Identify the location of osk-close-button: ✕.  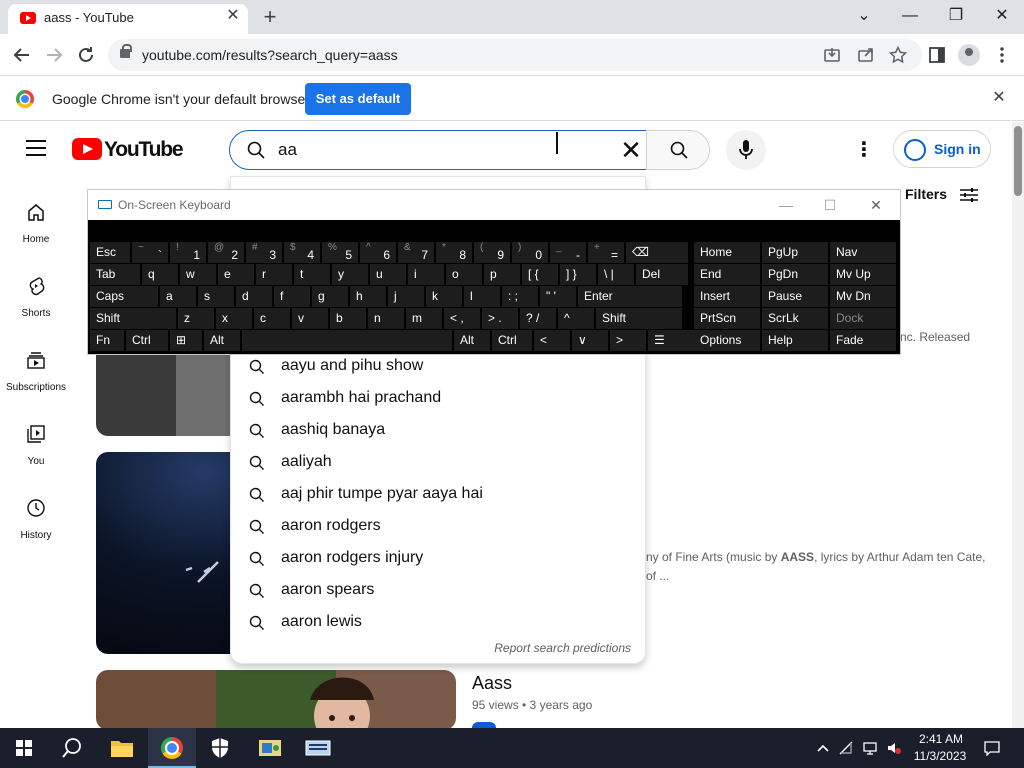
(876, 205).